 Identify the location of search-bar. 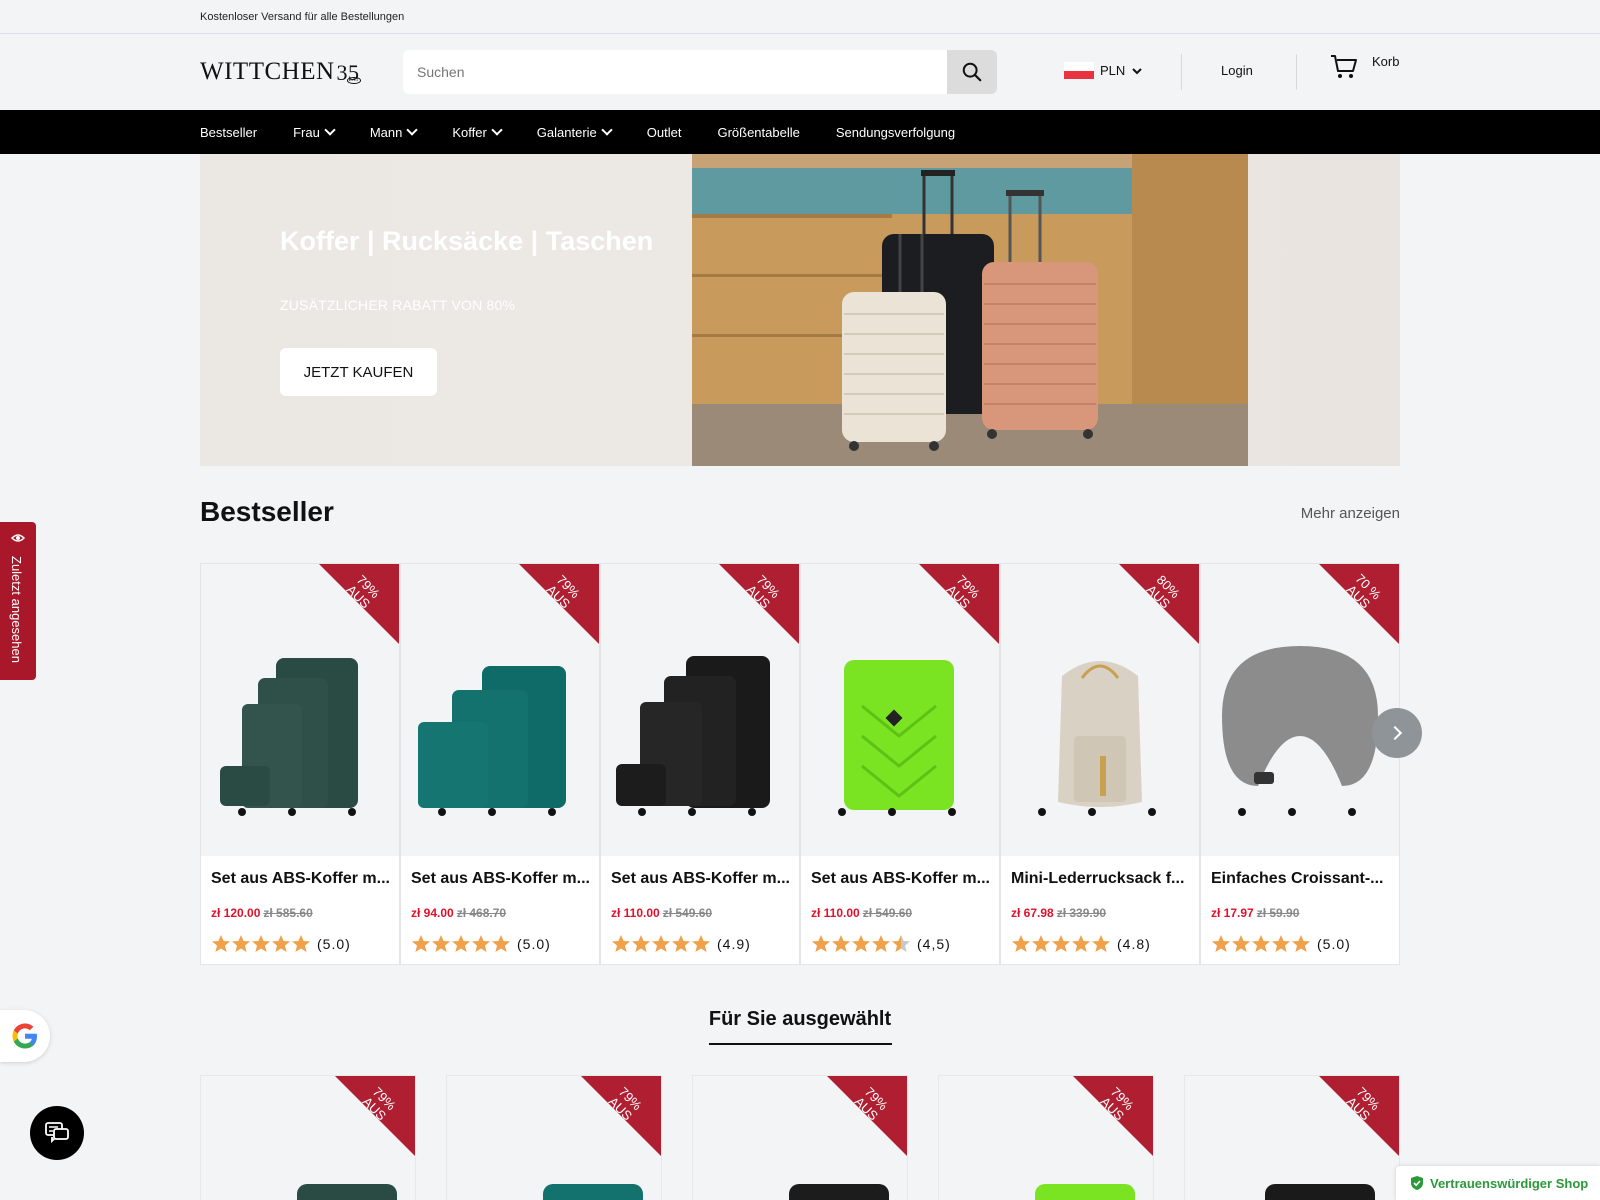
(700, 72).